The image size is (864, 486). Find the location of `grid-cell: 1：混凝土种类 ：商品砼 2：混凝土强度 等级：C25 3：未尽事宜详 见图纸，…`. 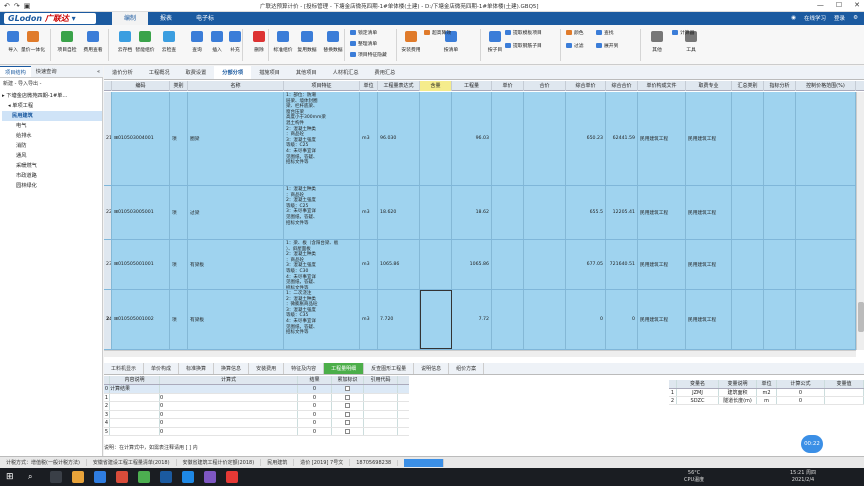

grid-cell: 1：混凝土种类 ：商品砼 2：混凝土强度 等级：C25 3：未尽事宜详 见图纸，… is located at coordinates (322, 212).